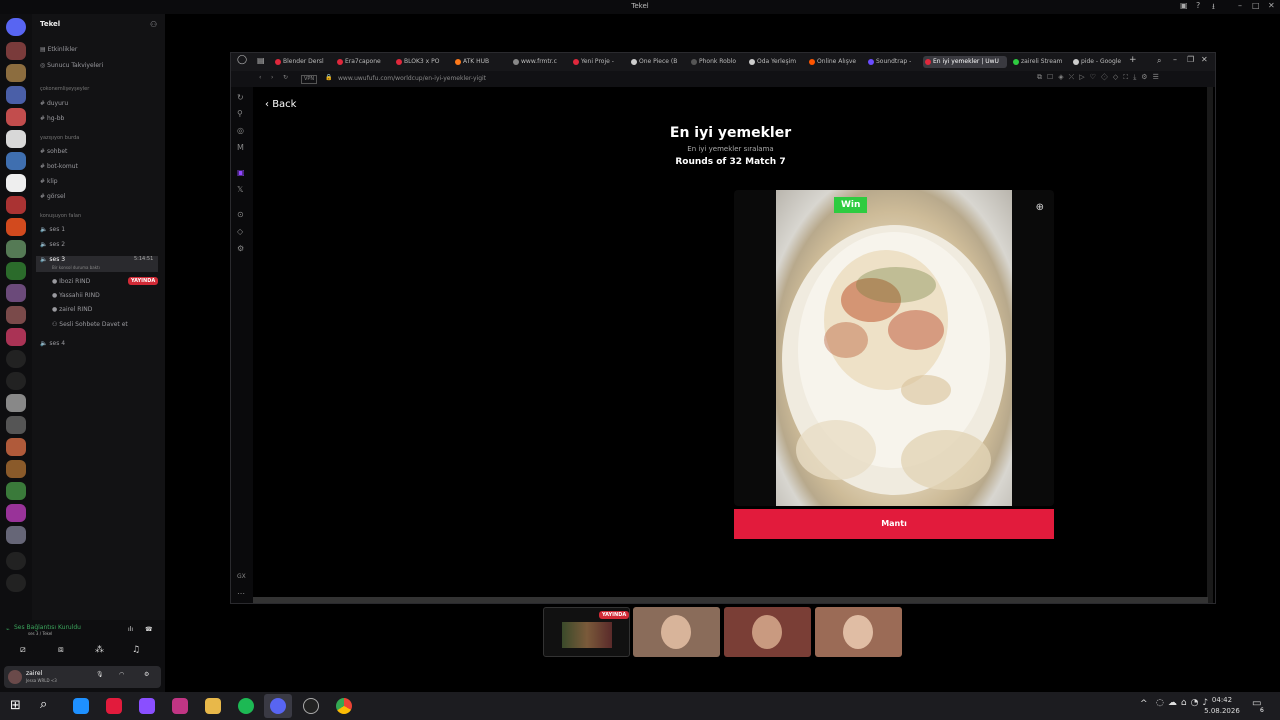 The height and width of the screenshot is (720, 1280). What do you see at coordinates (302, 62) in the screenshot?
I see `browser-tab: Blender Dersl` at bounding box center [302, 62].